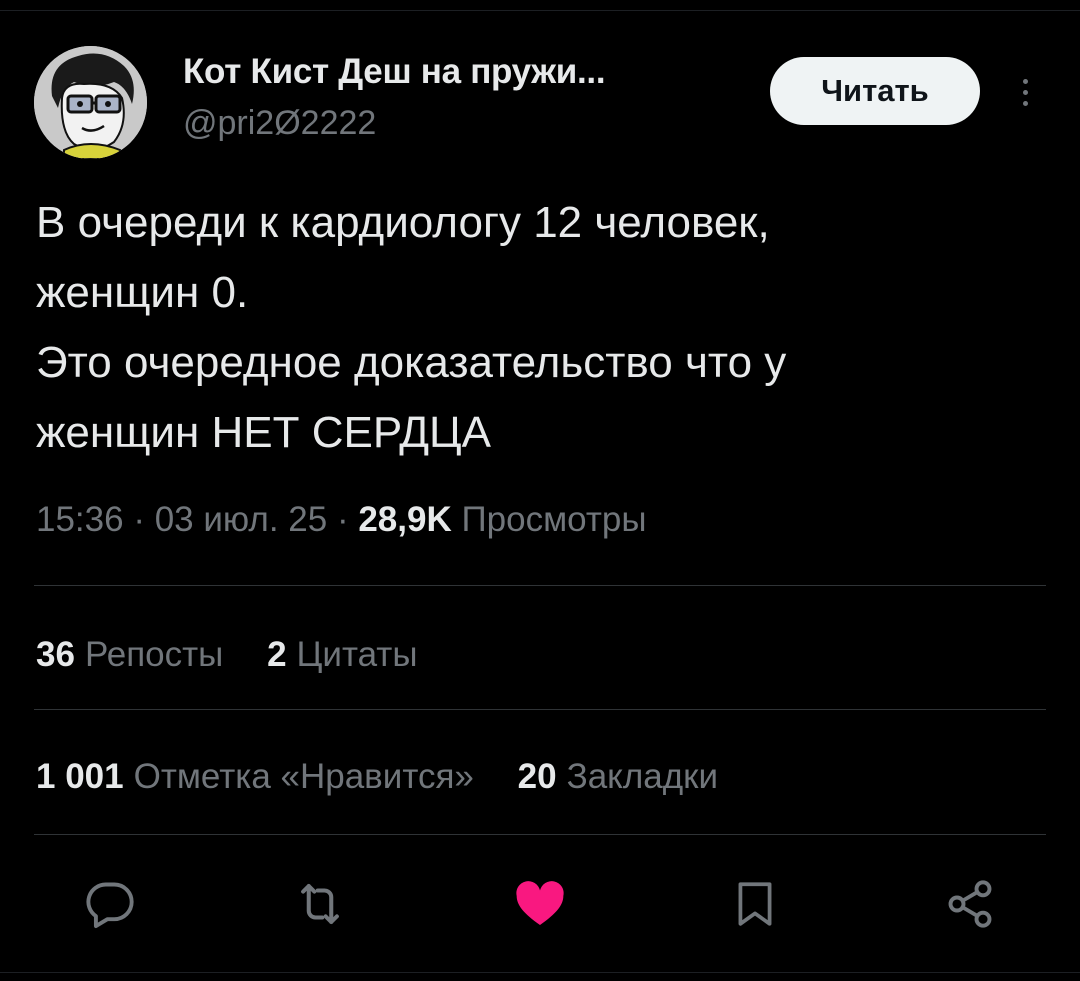  I want to click on tweet-line: Это очередное доказательство что у, so click(411, 362).